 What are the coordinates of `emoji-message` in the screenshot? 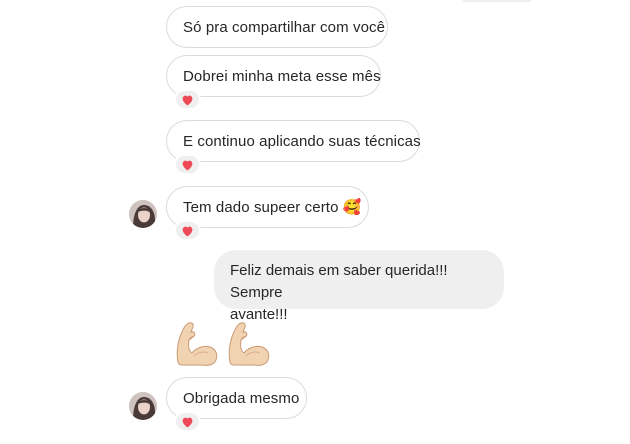 It's located at (222, 343).